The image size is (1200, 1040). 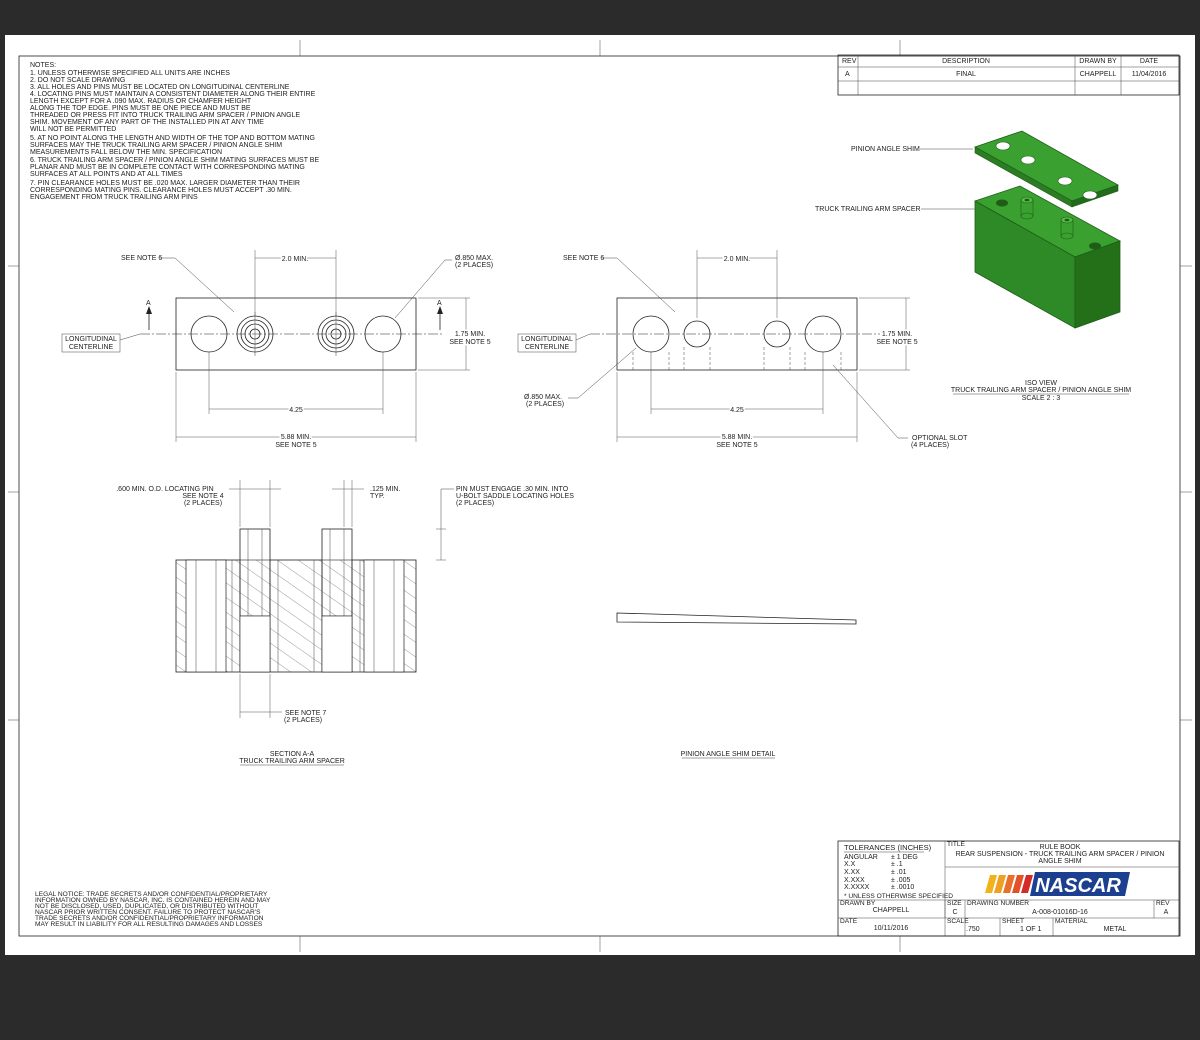 What do you see at coordinates (43, 65) in the screenshot?
I see `notes-title: NOTES:` at bounding box center [43, 65].